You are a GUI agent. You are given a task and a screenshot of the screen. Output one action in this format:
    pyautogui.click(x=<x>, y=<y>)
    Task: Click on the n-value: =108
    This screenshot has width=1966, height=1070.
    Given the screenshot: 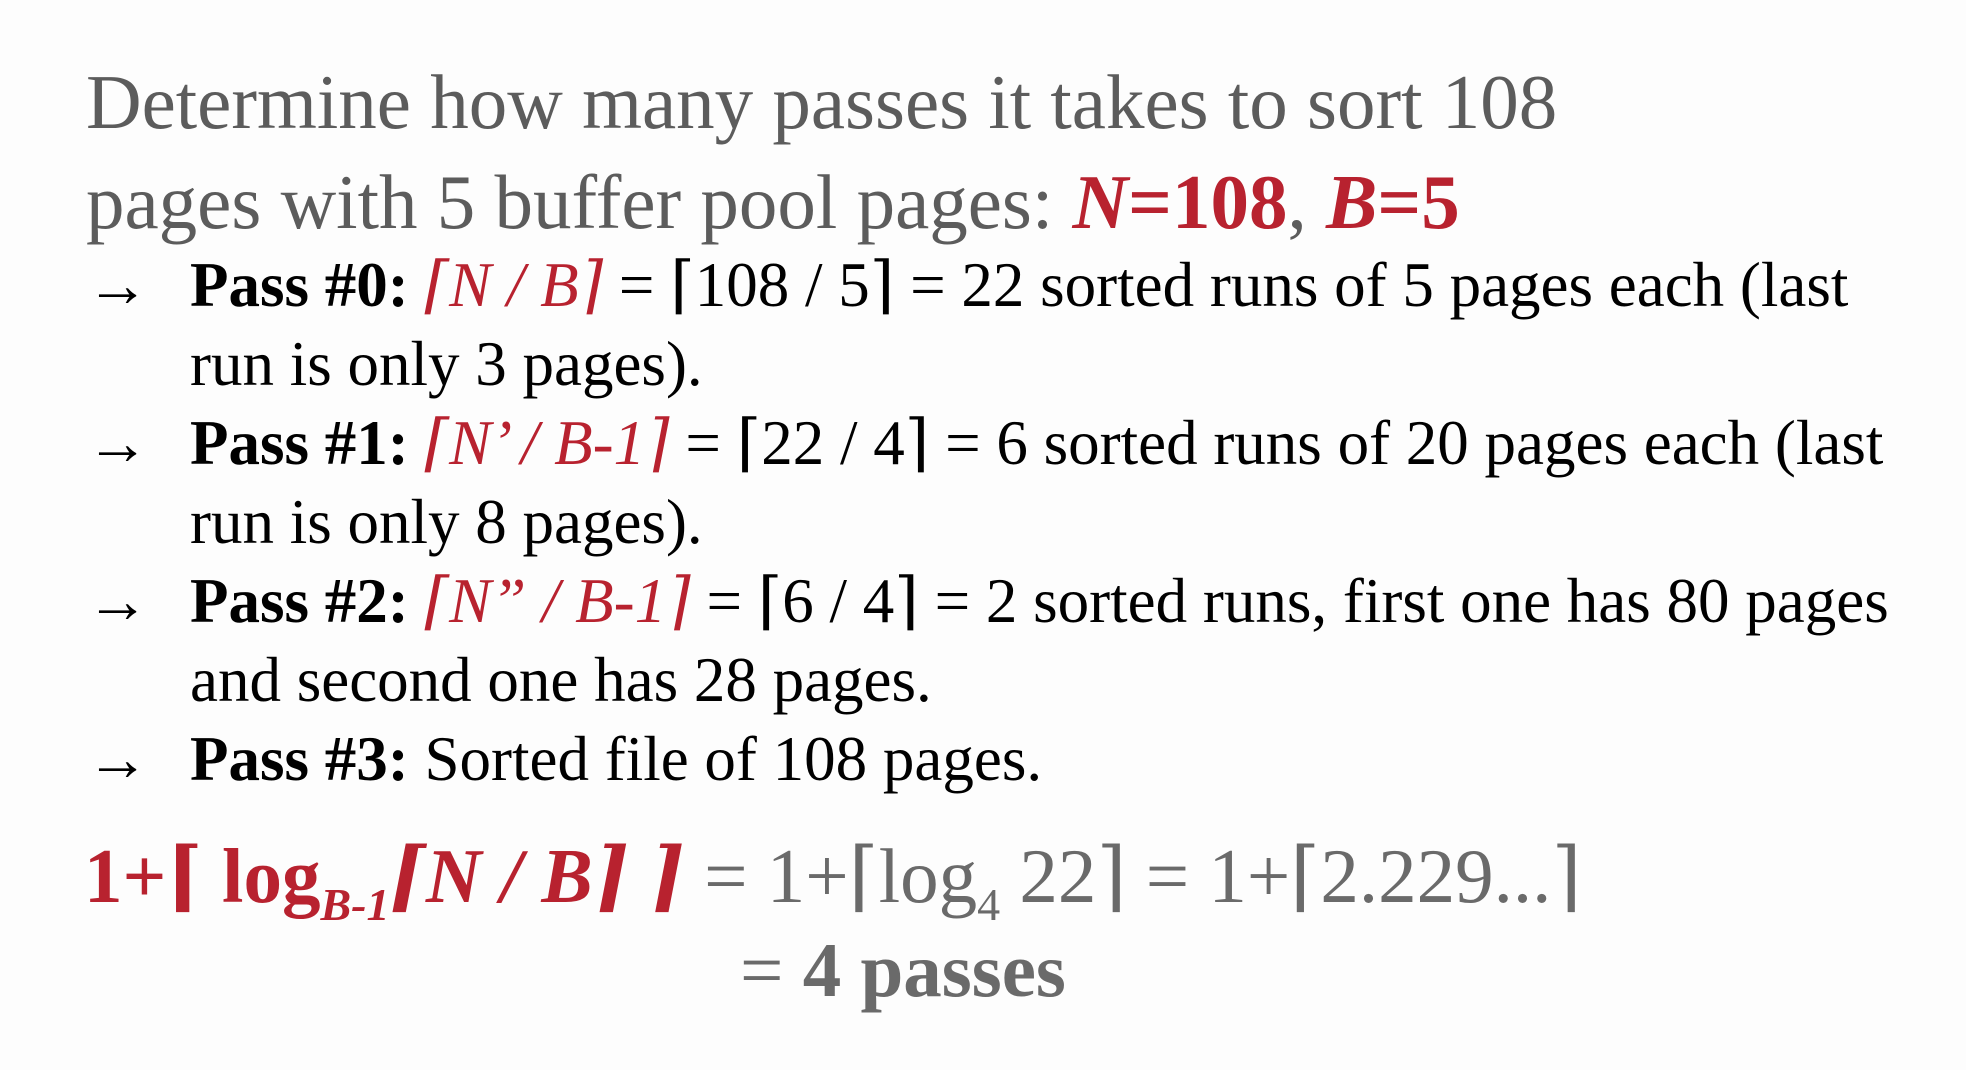 What is the action you would take?
    pyautogui.click(x=1208, y=202)
    